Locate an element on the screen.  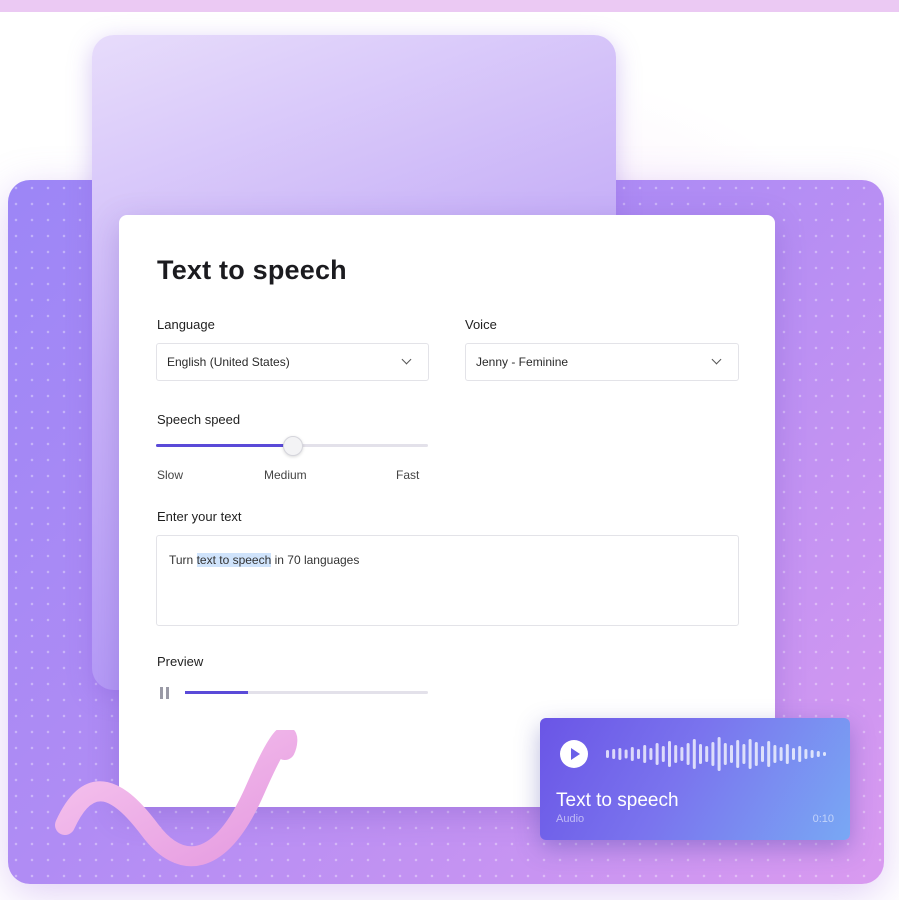
slider-fill is located at coordinates (224, 445).